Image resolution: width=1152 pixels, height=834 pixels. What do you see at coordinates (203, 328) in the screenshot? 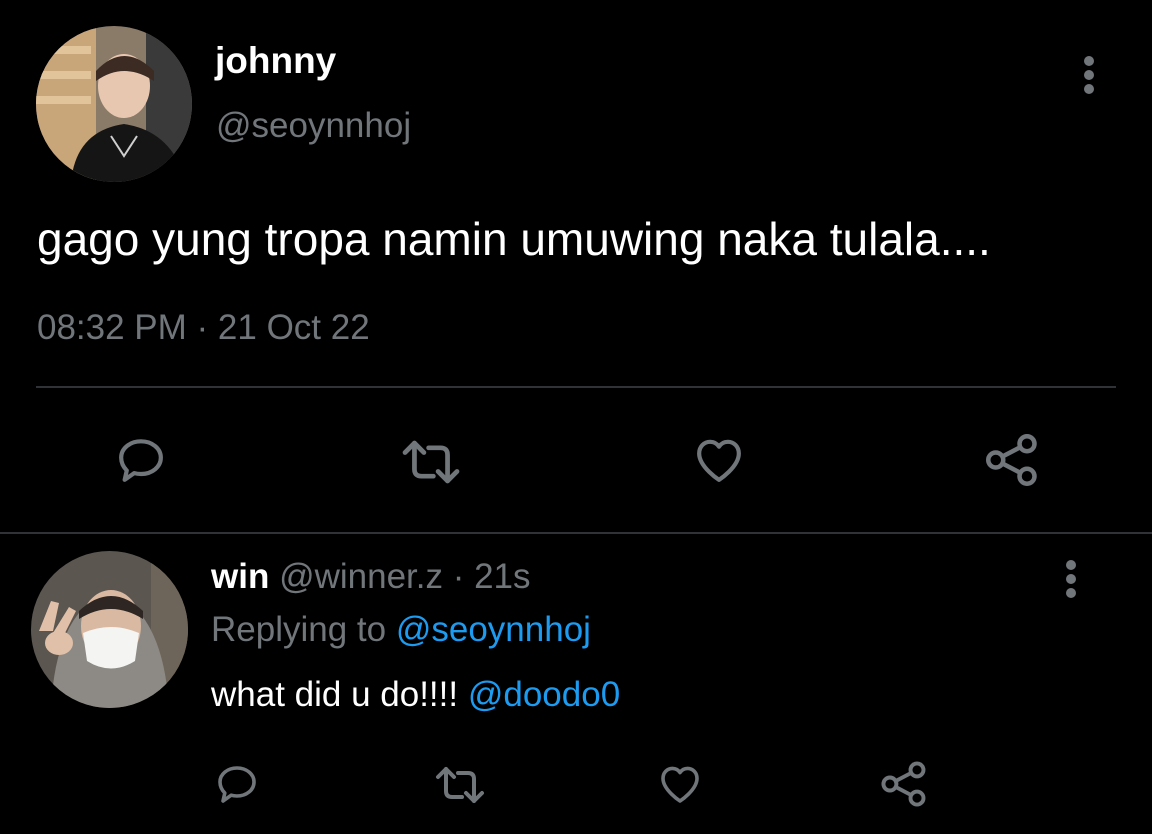
I see `tweet-timestamp: 08:32 PM · 21 Oct 22` at bounding box center [203, 328].